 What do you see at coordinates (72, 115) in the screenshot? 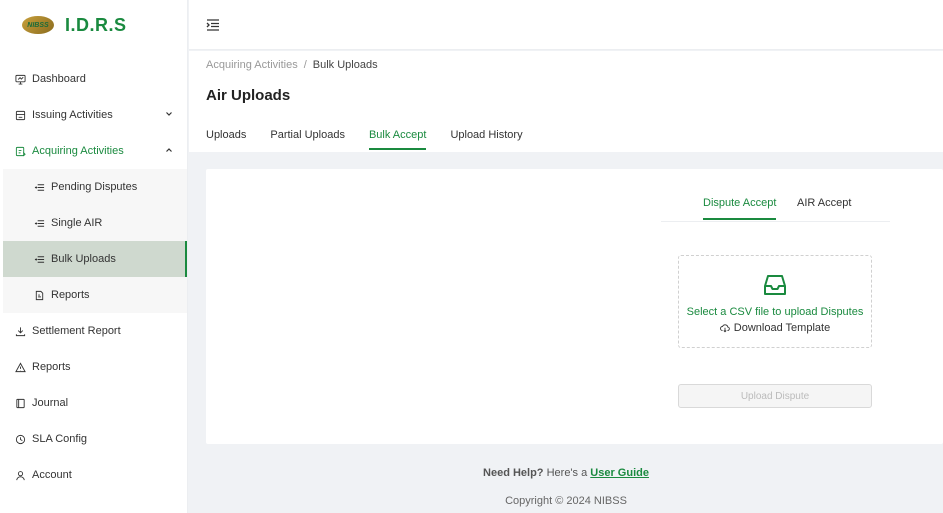
I see `sidebar-item-label: Issuing Activities` at bounding box center [72, 115].